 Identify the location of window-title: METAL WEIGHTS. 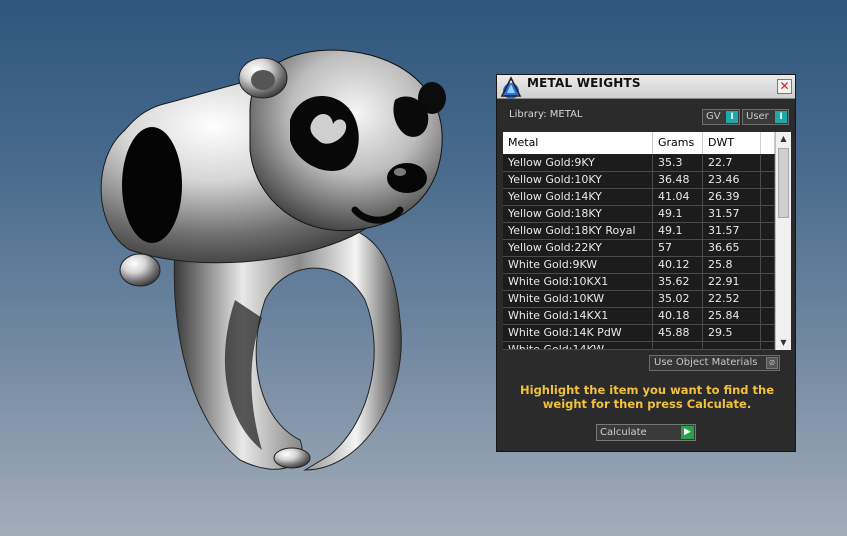
(584, 83).